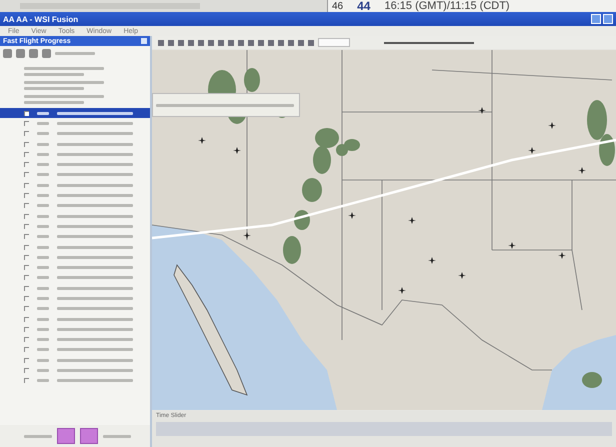  Describe the element at coordinates (608, 19) in the screenshot. I see `maximize-button` at that location.